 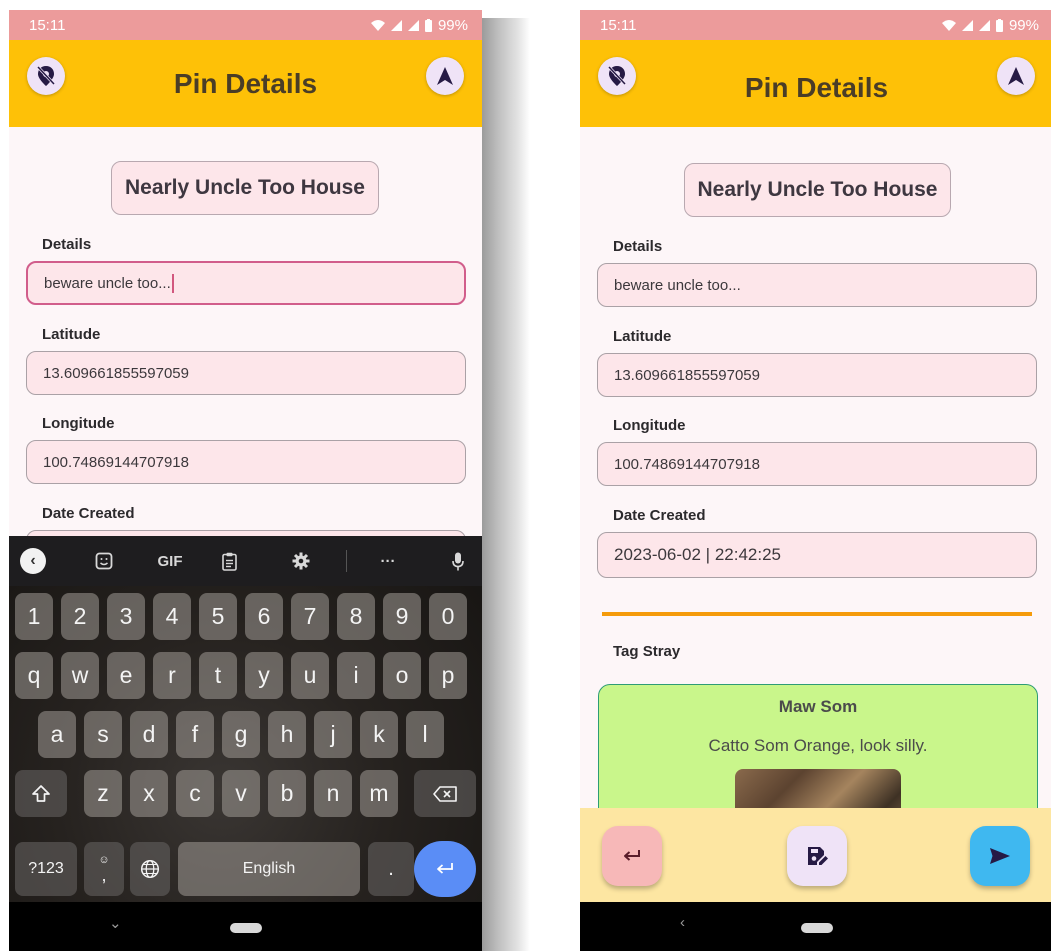 I want to click on status-time: 15:11, so click(x=618, y=25).